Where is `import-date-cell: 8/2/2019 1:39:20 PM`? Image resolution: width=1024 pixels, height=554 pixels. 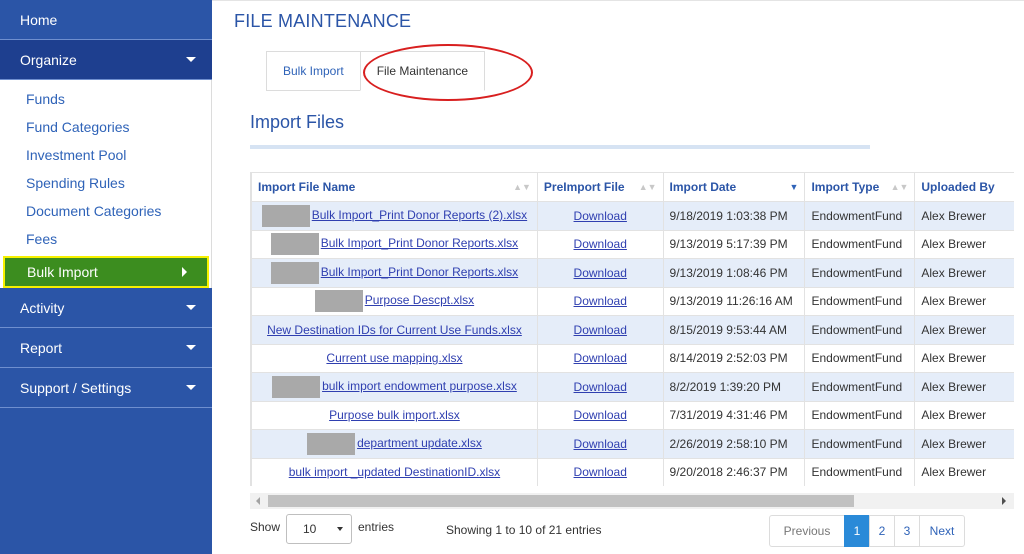
import-date-cell: 8/2/2019 1:39:20 PM is located at coordinates (734, 387).